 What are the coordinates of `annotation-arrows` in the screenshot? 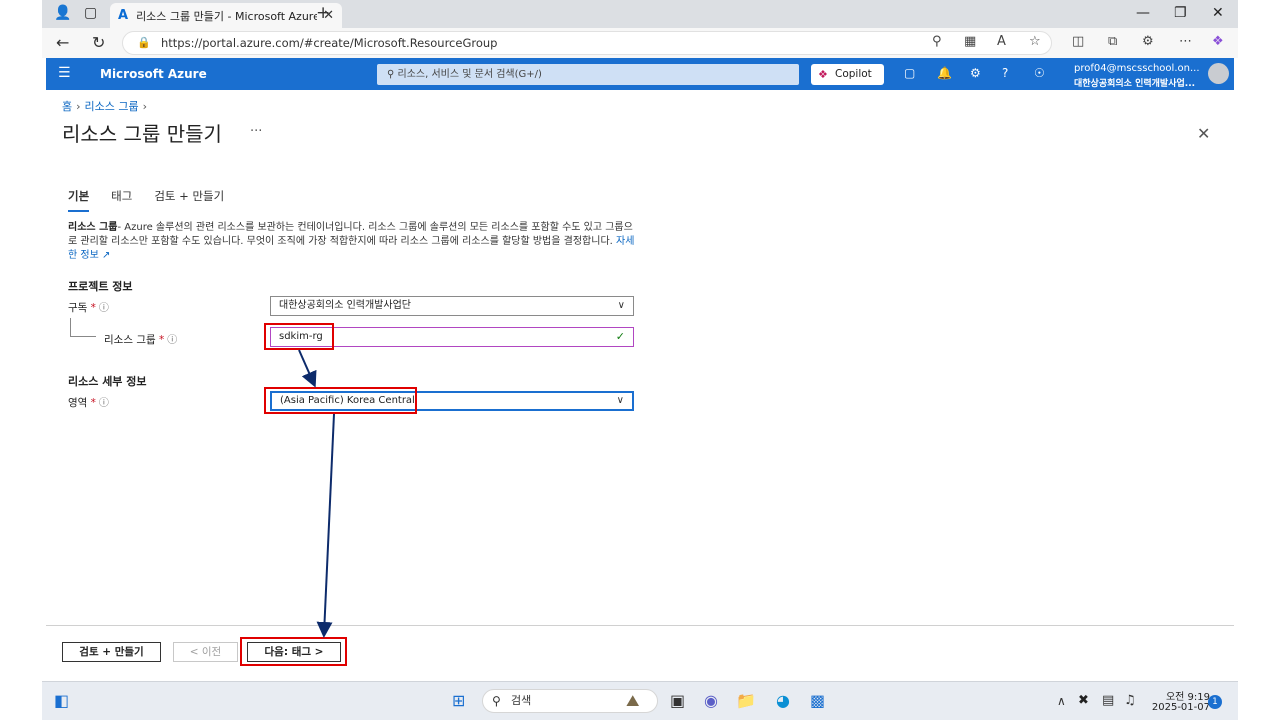 It's located at (316, 493).